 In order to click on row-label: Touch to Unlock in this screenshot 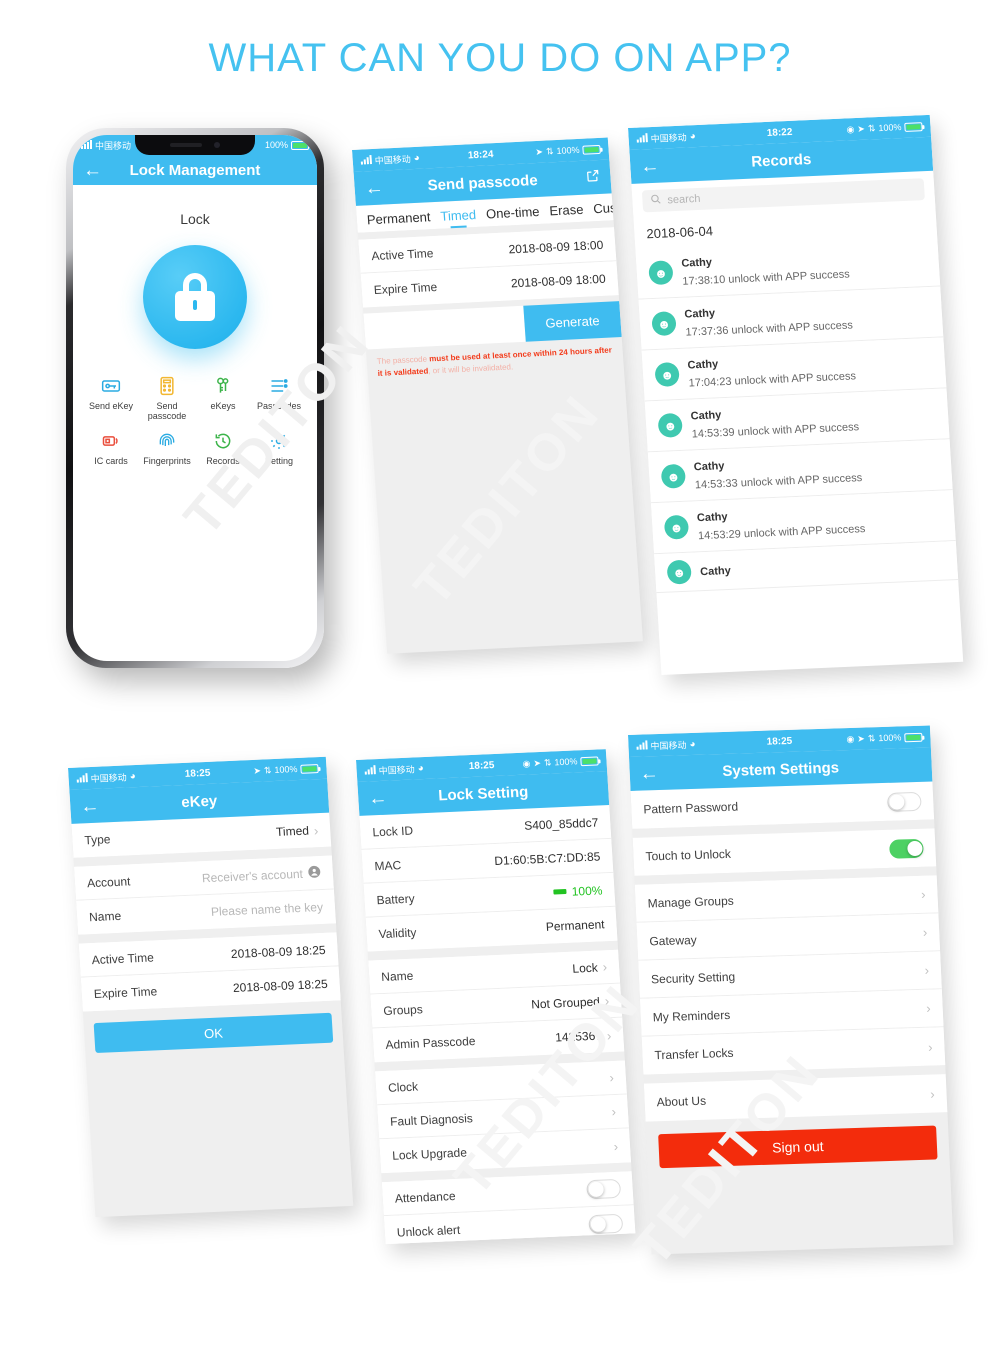, I will do `click(688, 855)`.